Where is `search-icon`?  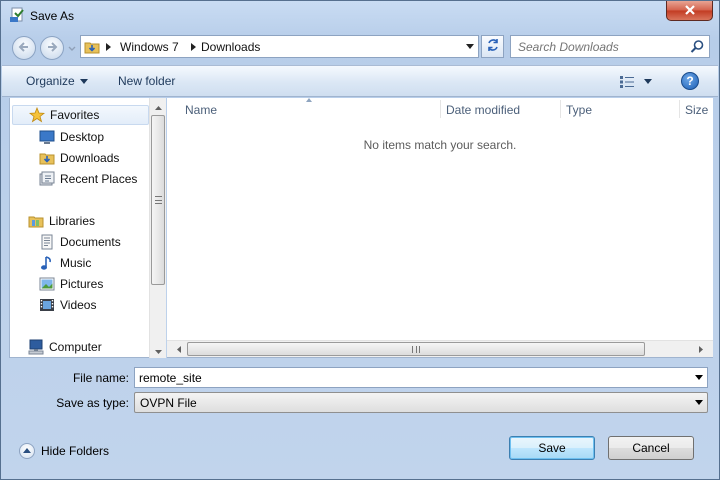 search-icon is located at coordinates (697, 46).